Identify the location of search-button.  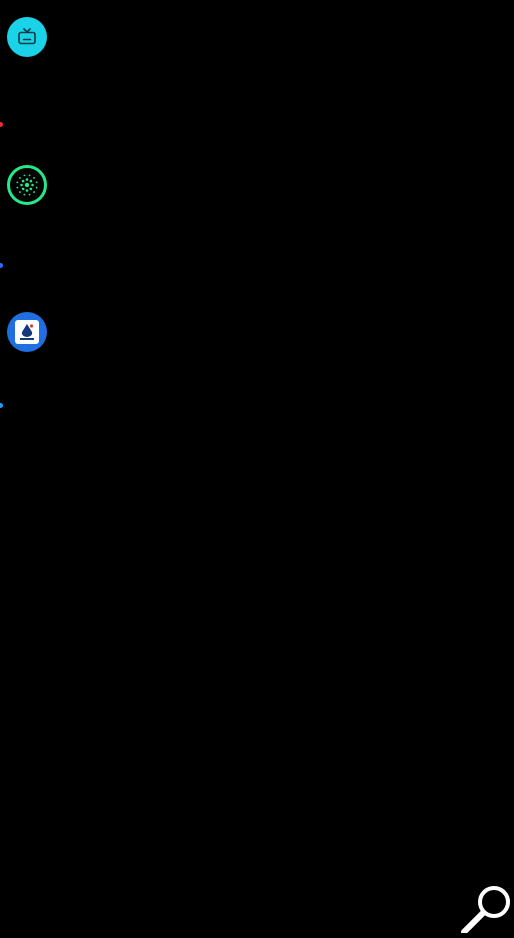
(486, 909).